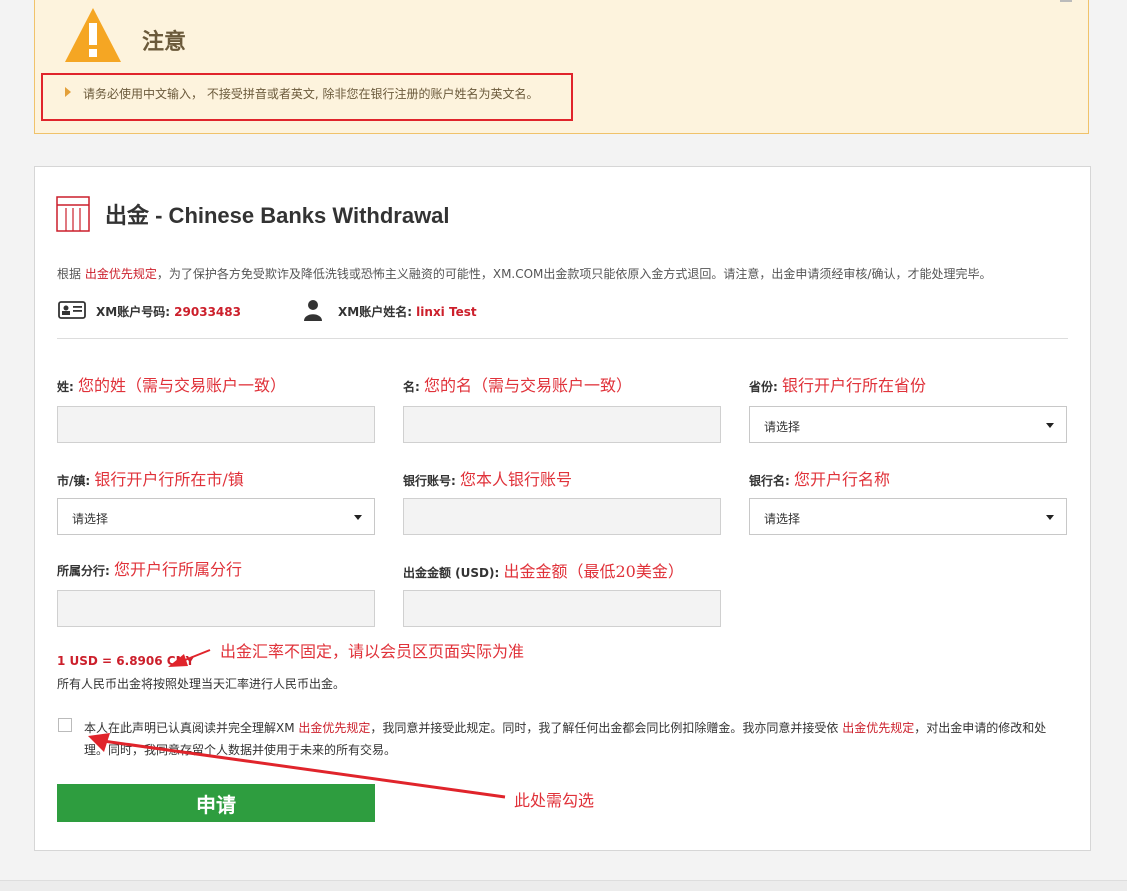 The width and height of the screenshot is (1127, 891). Describe the element at coordinates (554, 800) in the screenshot. I see `checkbox-annotation: 此处需勾选` at that location.